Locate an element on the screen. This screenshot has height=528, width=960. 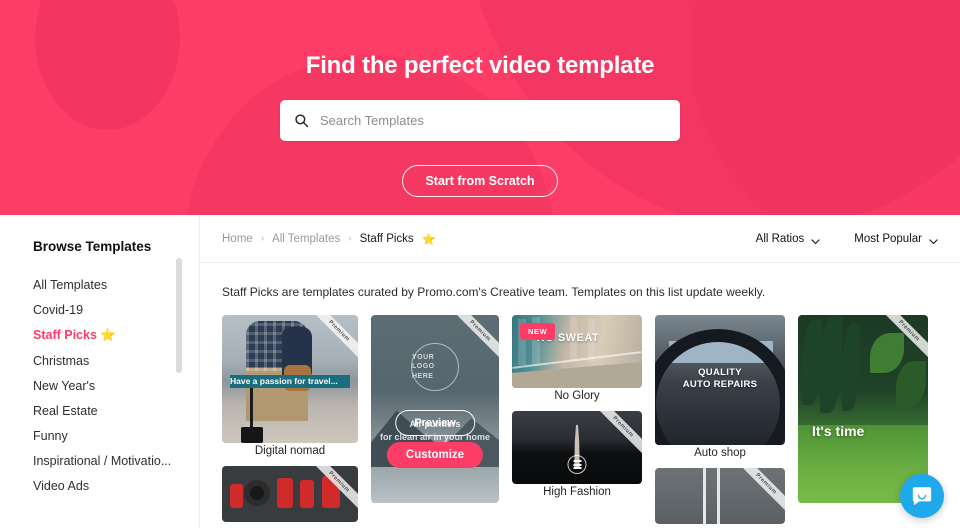
template-card-high-fashion: Premium High Fashion is located at coordinates (577, 454).